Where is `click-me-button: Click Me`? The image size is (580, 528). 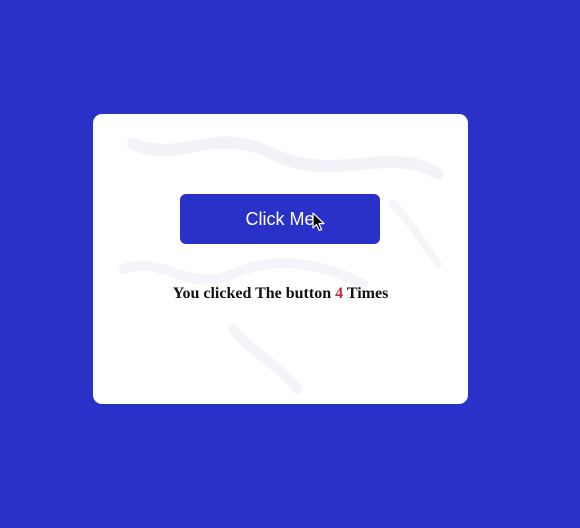
click-me-button: Click Me is located at coordinates (280, 219).